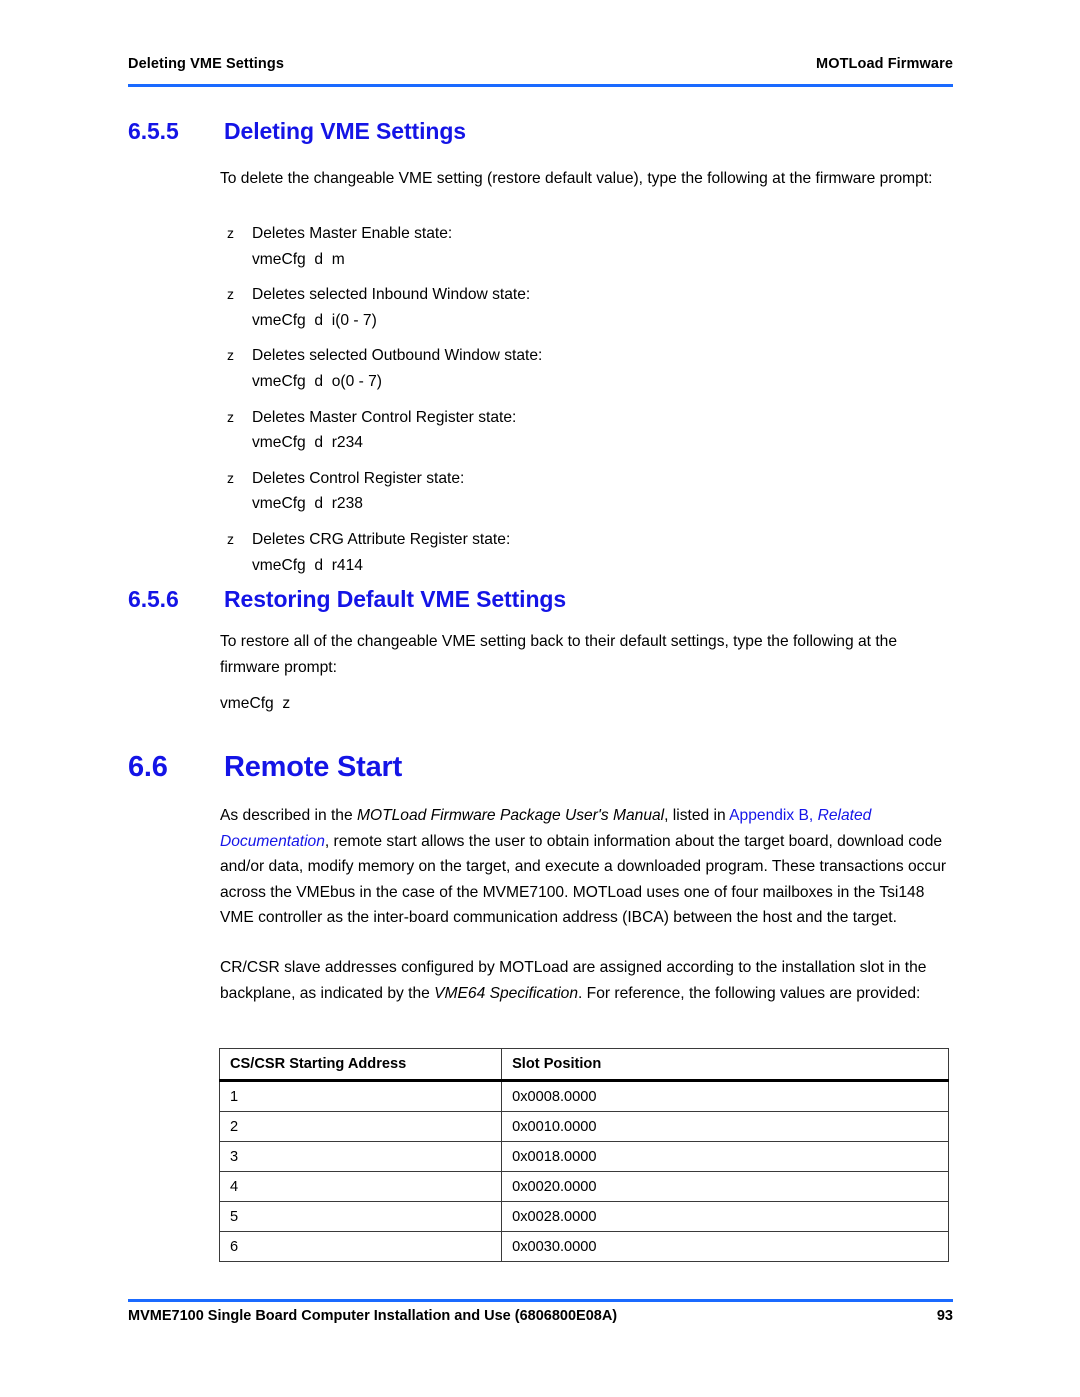 The image size is (1080, 1397). I want to click on cell-address: 0x0030.0000, so click(725, 1246).